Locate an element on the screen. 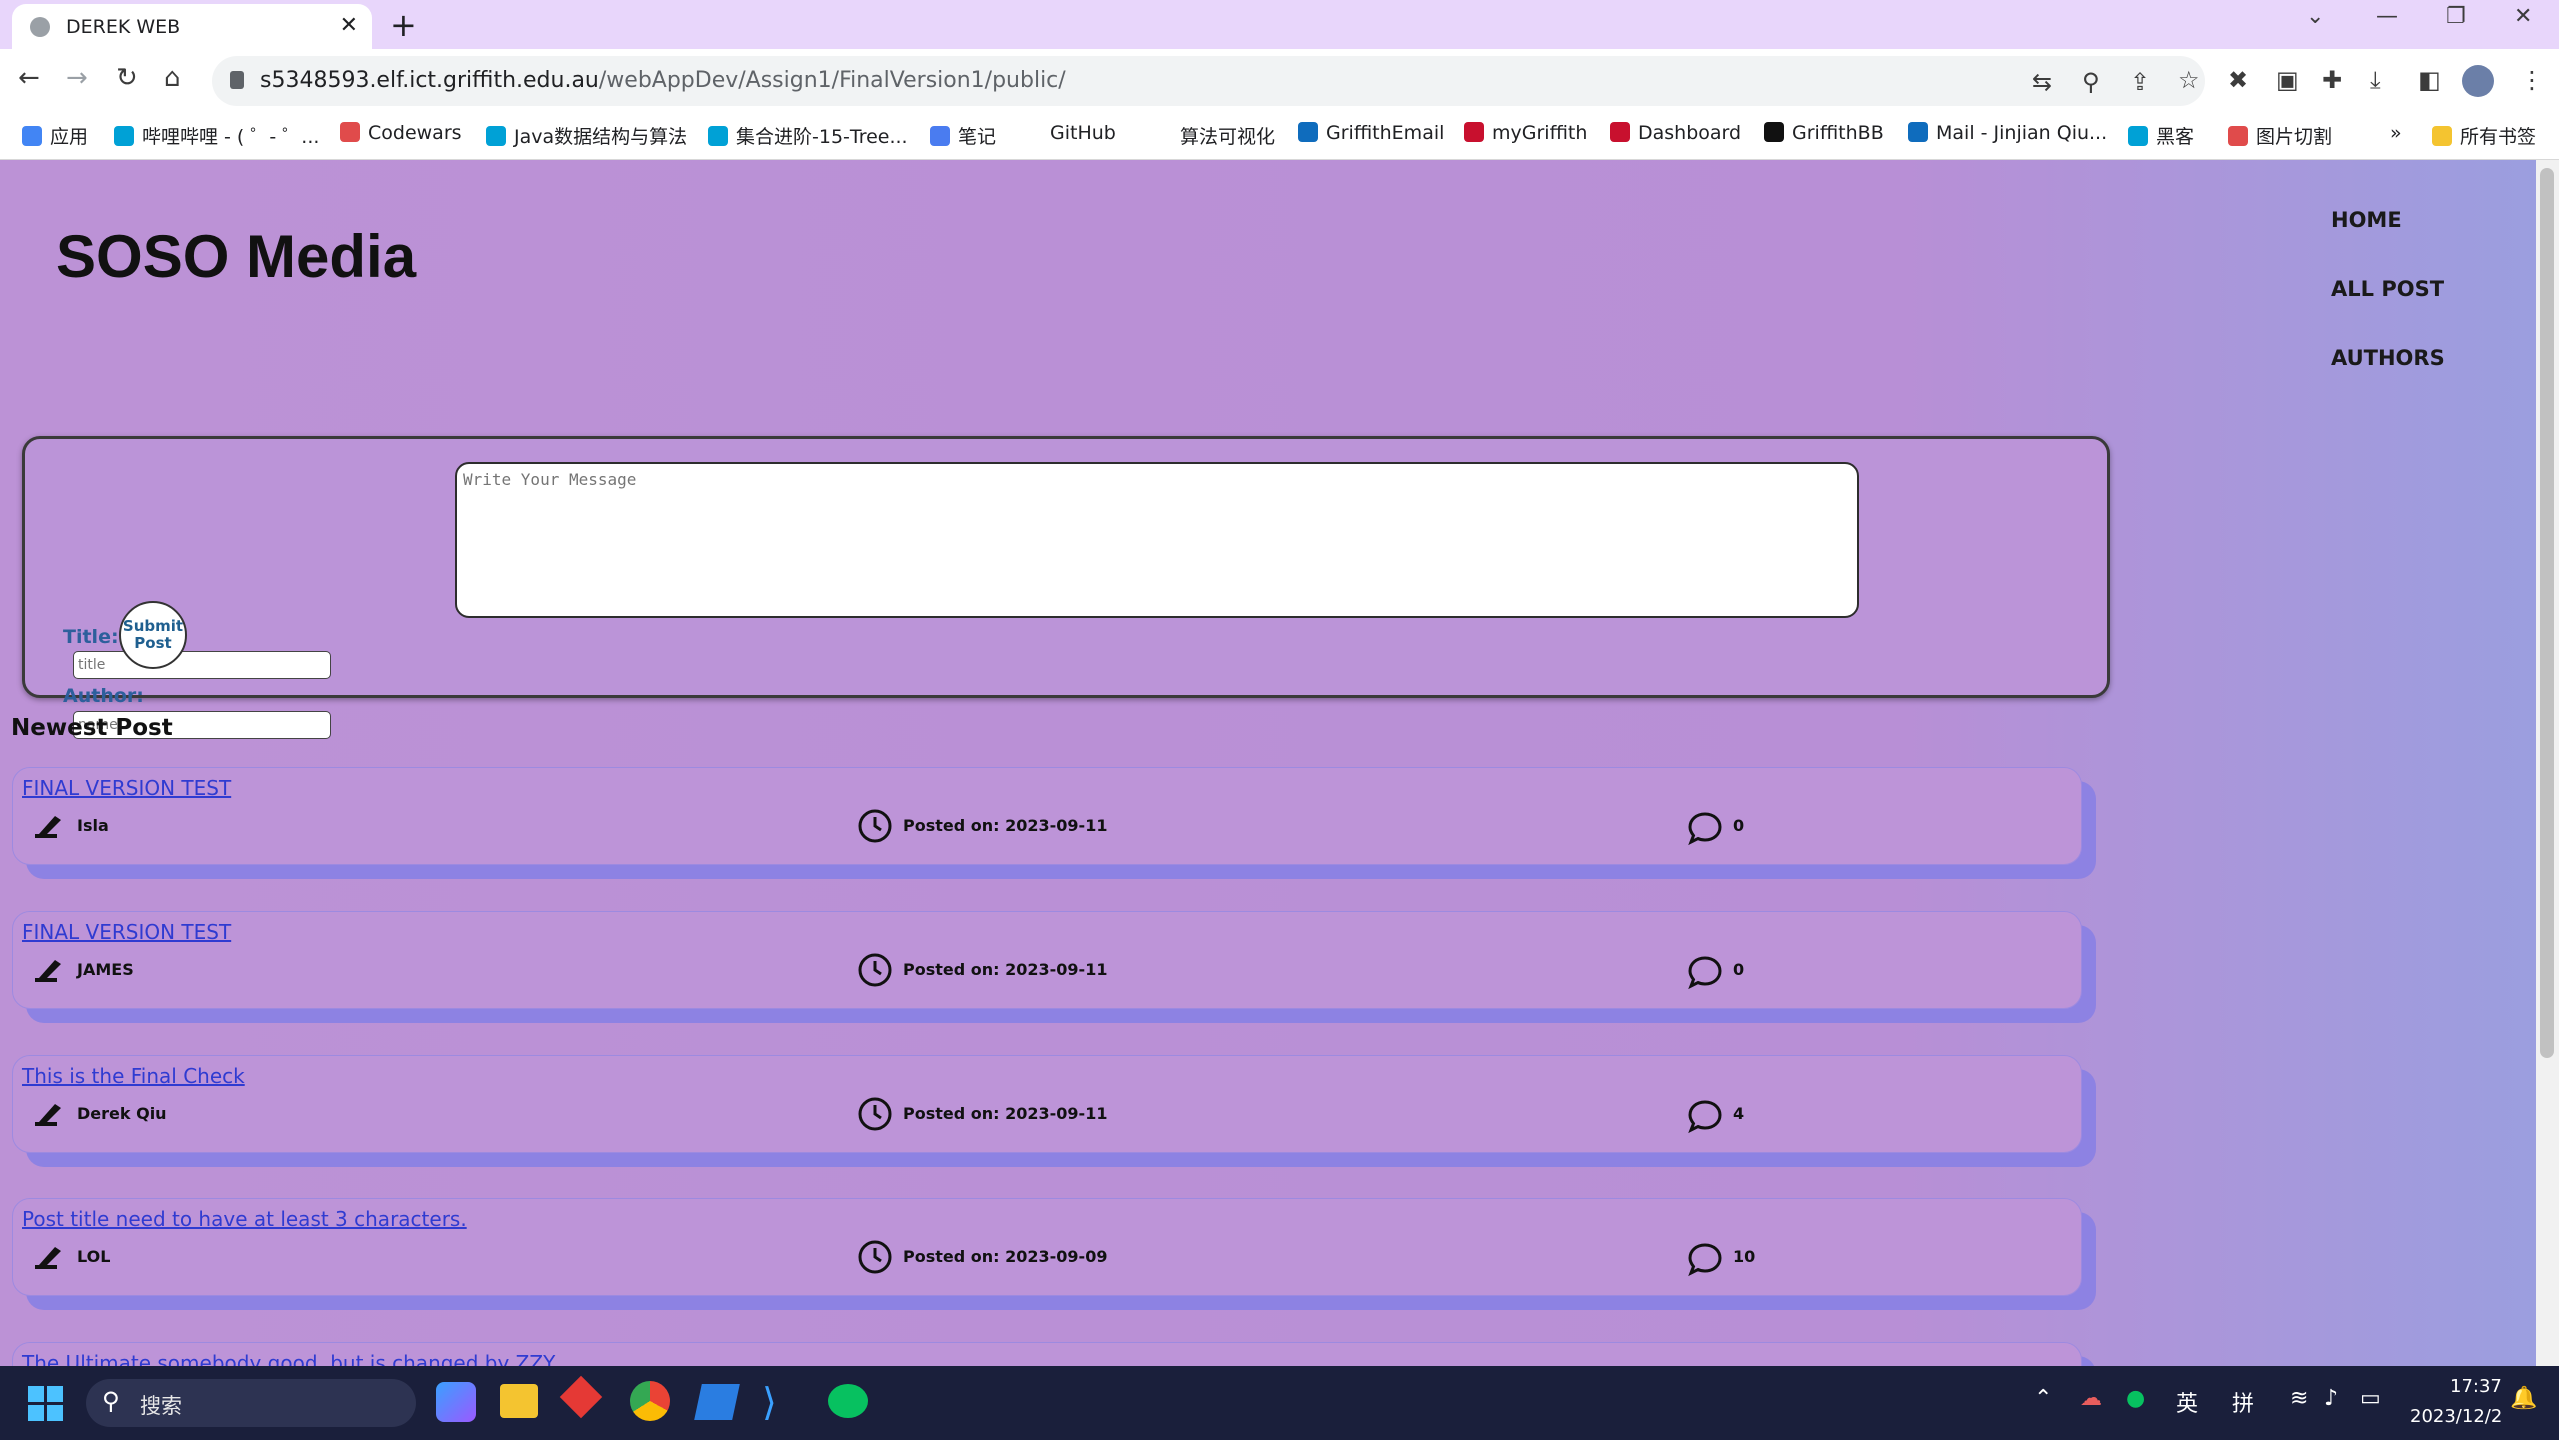 This screenshot has width=2559, height=1440. translate-icon: ⇆ is located at coordinates (2042, 82).